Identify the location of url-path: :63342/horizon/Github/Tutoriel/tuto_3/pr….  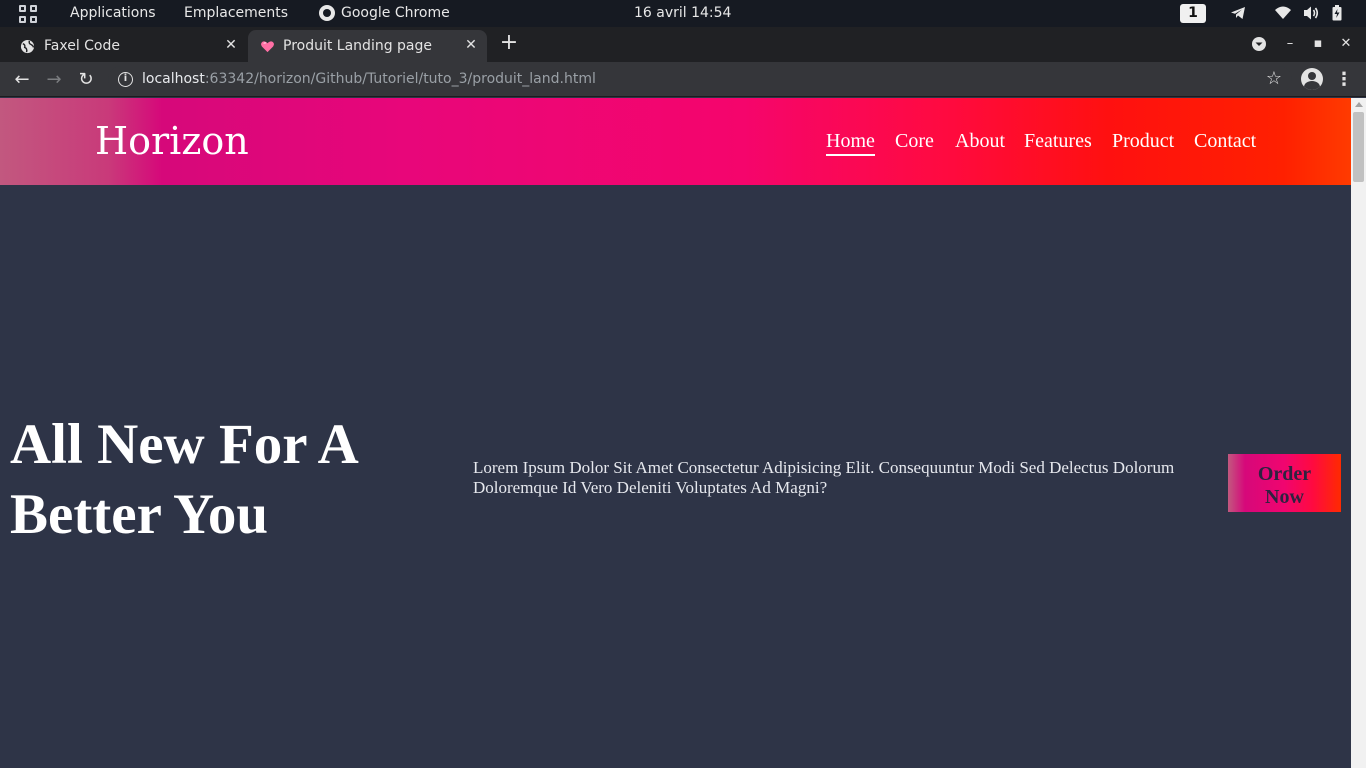
(400, 79).